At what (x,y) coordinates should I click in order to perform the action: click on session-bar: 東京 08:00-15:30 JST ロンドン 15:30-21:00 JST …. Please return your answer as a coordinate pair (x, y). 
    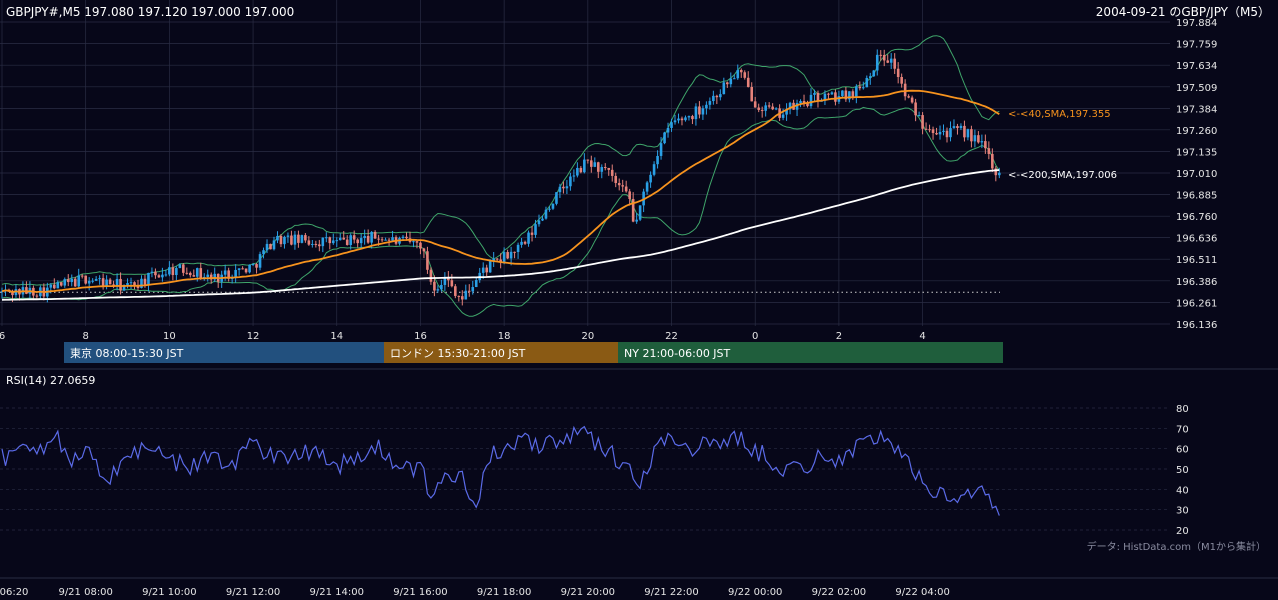
    Looking at the image, I should click on (533, 352).